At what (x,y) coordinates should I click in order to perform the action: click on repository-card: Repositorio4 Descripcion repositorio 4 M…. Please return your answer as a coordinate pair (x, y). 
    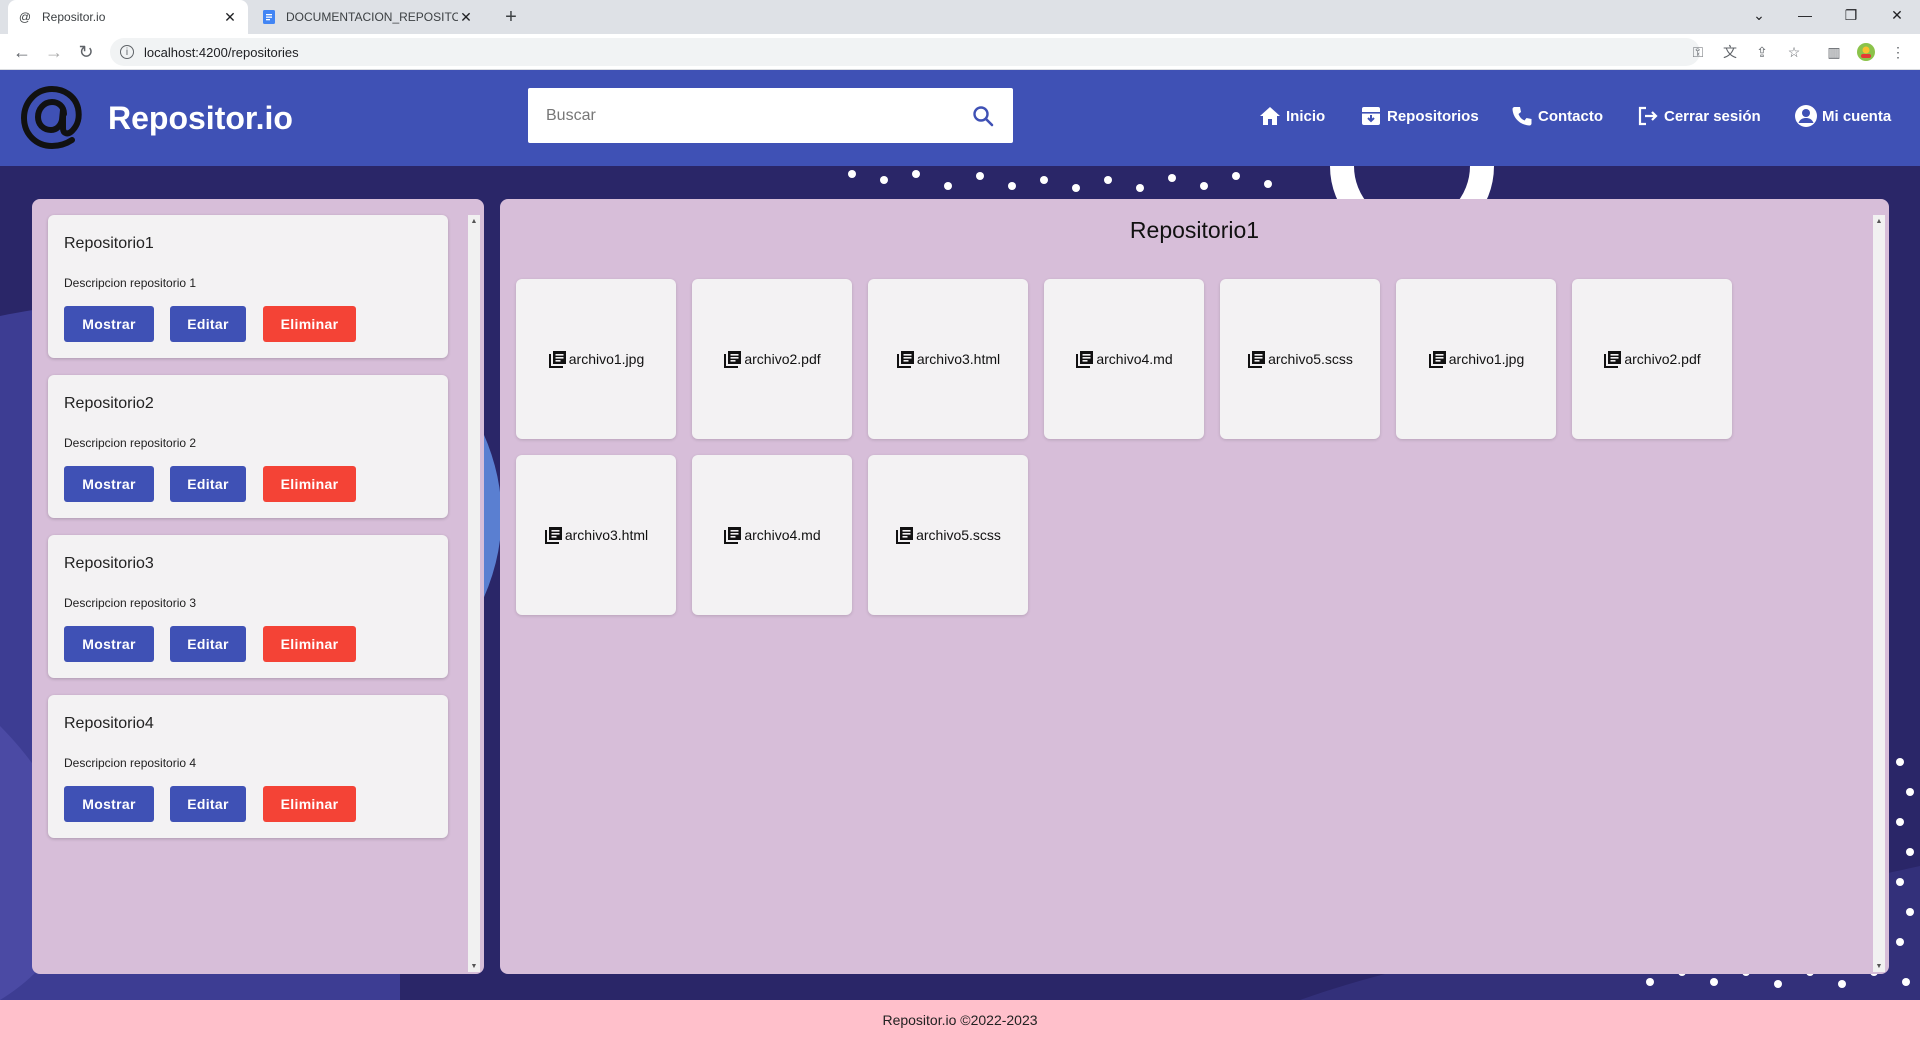
    Looking at the image, I should click on (248, 766).